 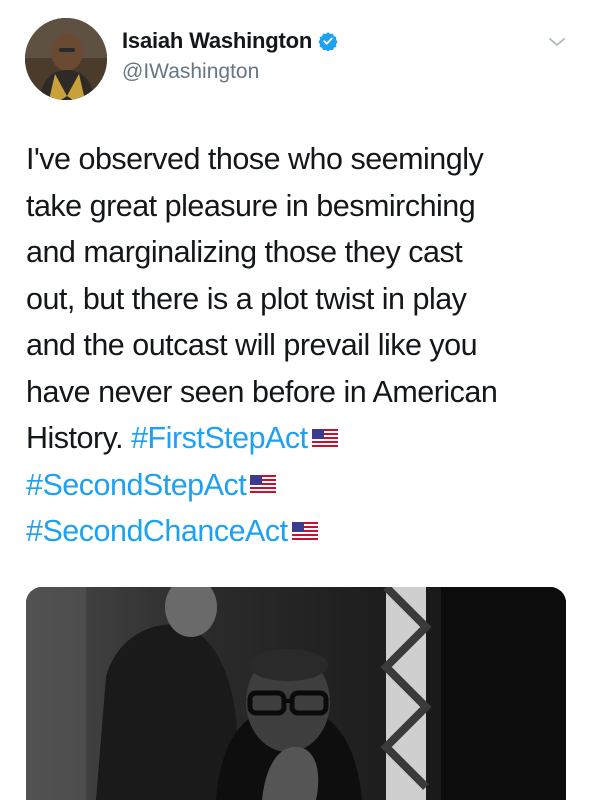 What do you see at coordinates (252, 345) in the screenshot?
I see `tweet-line: and the outcast will prevail like you` at bounding box center [252, 345].